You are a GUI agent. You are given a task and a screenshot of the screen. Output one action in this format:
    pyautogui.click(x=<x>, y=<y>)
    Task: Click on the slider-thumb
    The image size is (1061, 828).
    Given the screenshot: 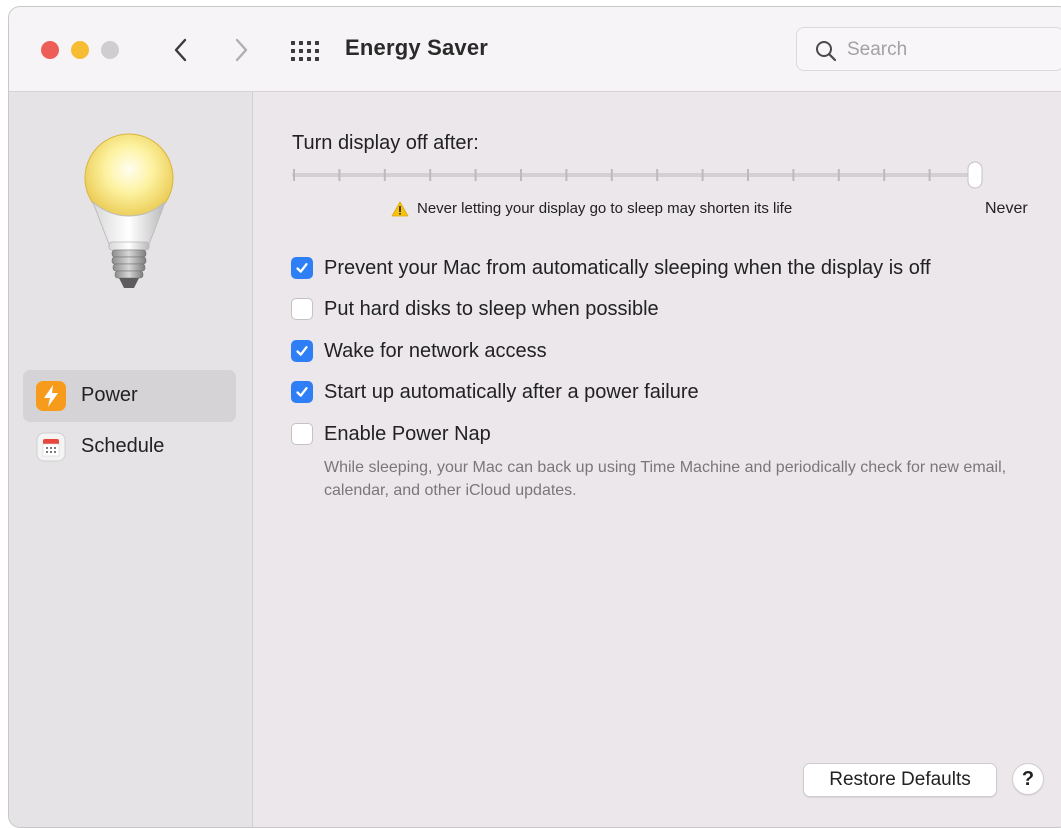 What is the action you would take?
    pyautogui.click(x=975, y=175)
    